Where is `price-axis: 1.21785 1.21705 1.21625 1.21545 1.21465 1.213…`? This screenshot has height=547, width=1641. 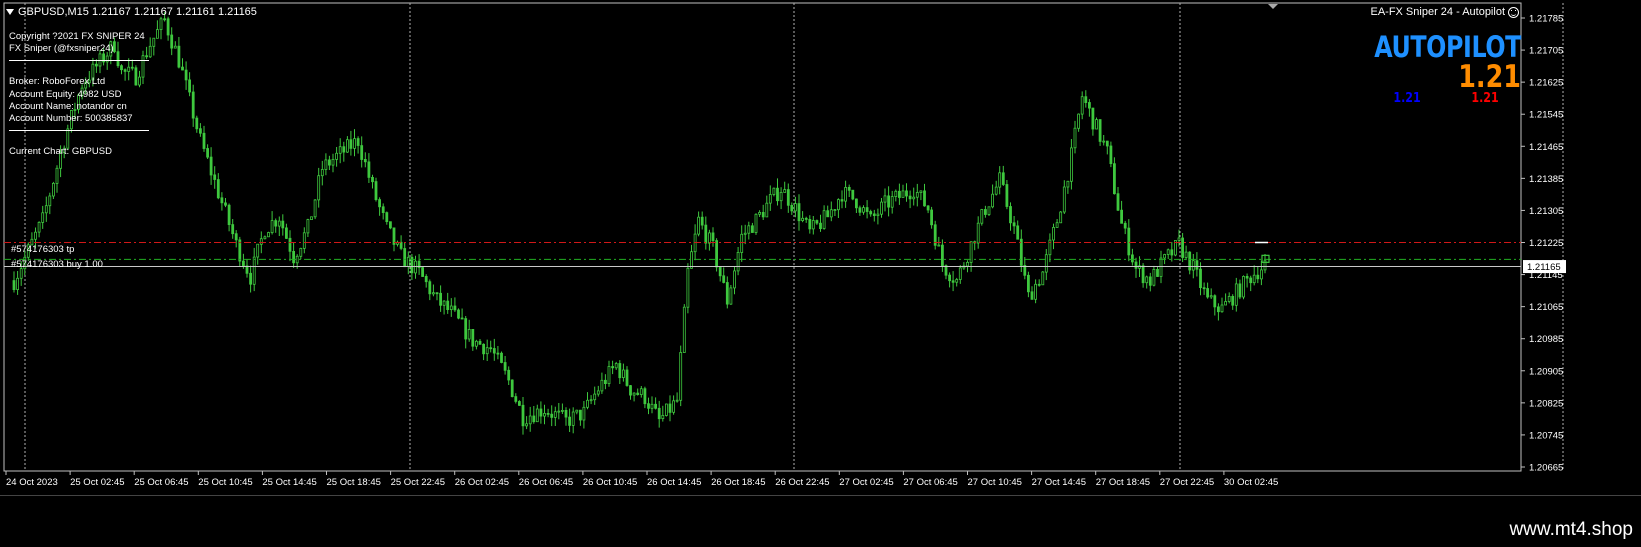 price-axis: 1.21785 1.21705 1.21625 1.21545 1.21465 1.213… is located at coordinates (1543, 244).